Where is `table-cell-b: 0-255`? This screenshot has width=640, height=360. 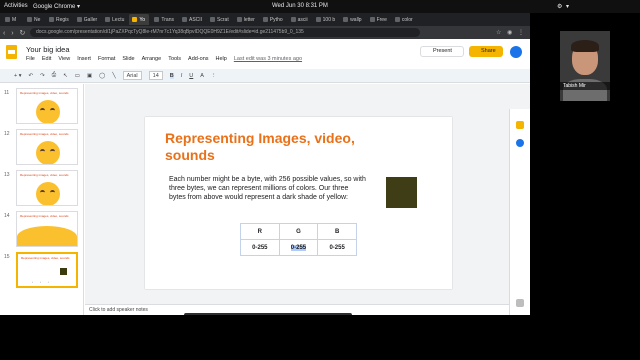
table-cell-b: 0-255 is located at coordinates (337, 247).